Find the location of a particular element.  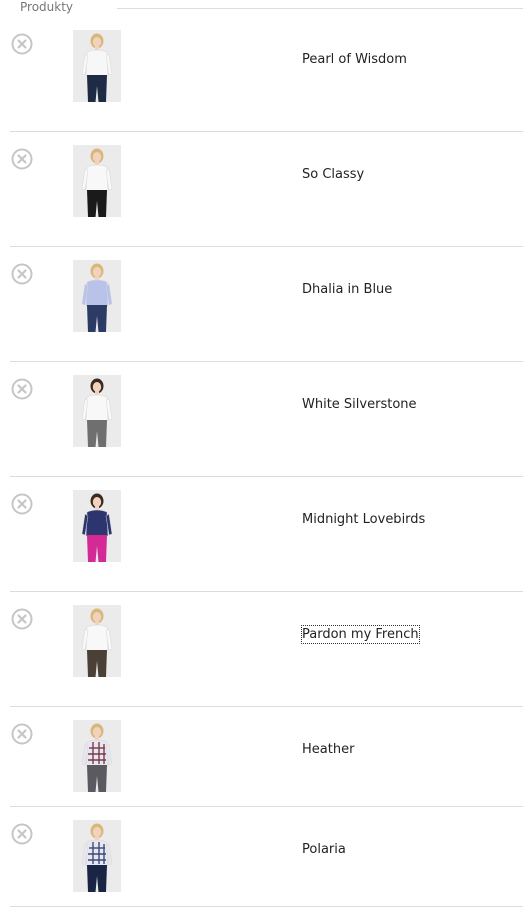

product-name-link: Midnight Lovebirds is located at coordinates (363, 519).